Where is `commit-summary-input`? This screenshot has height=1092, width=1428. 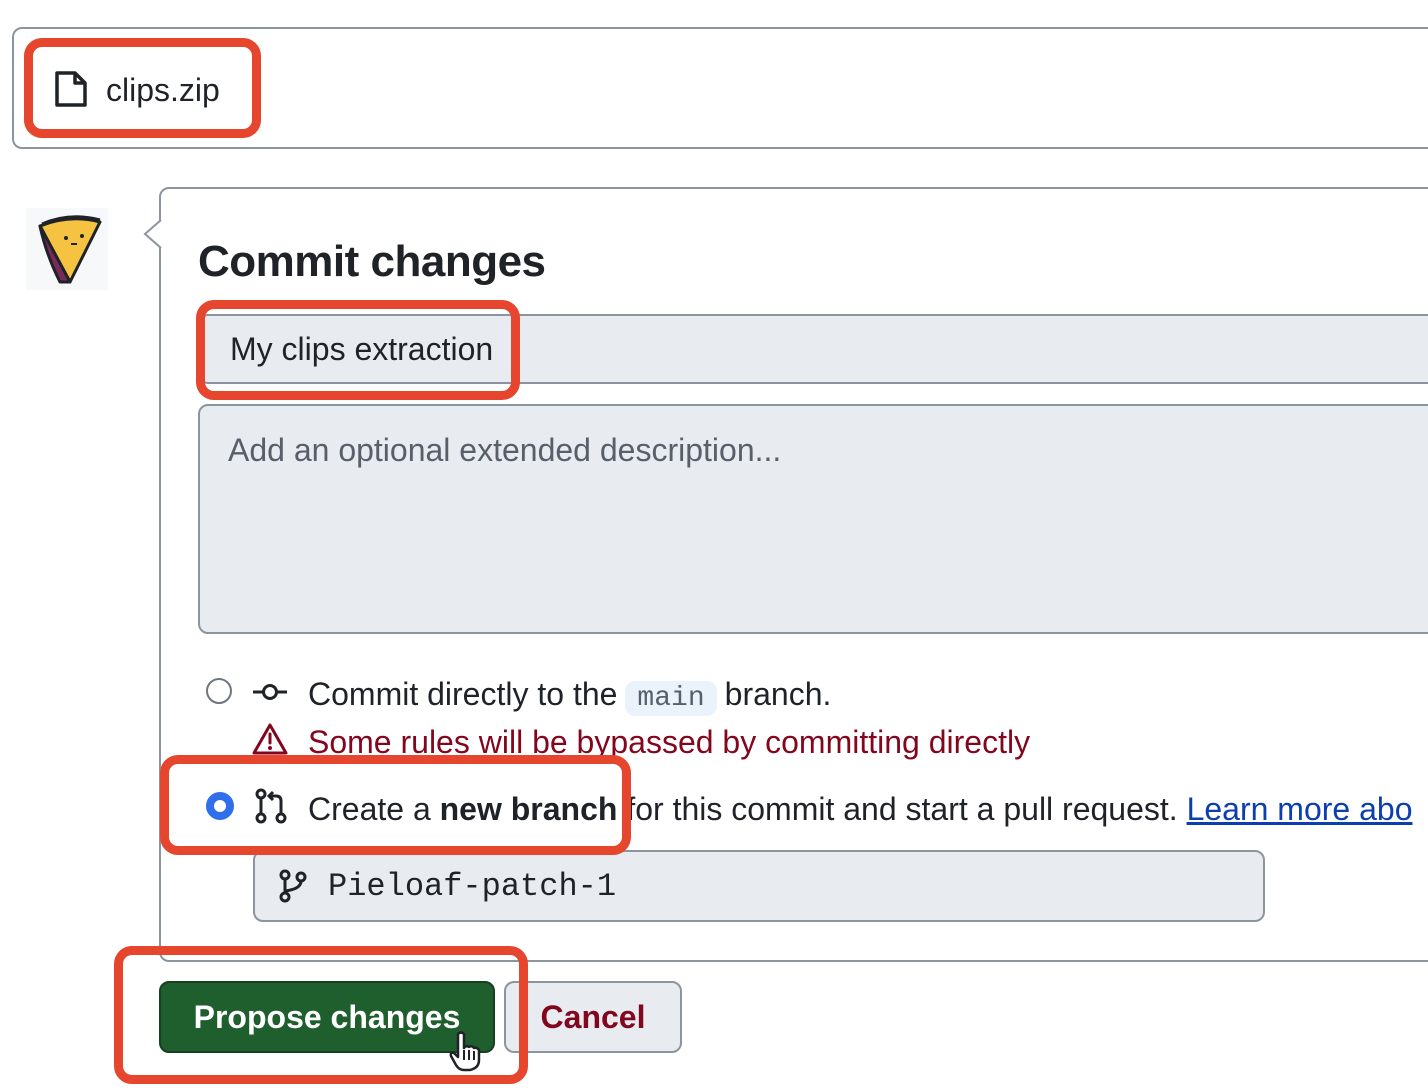
commit-summary-input is located at coordinates (814, 349).